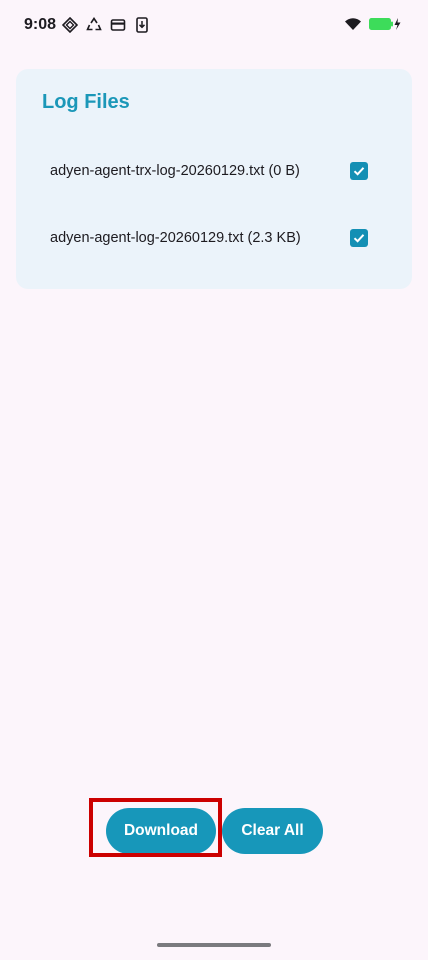  I want to click on phone-download-icon, so click(142, 25).